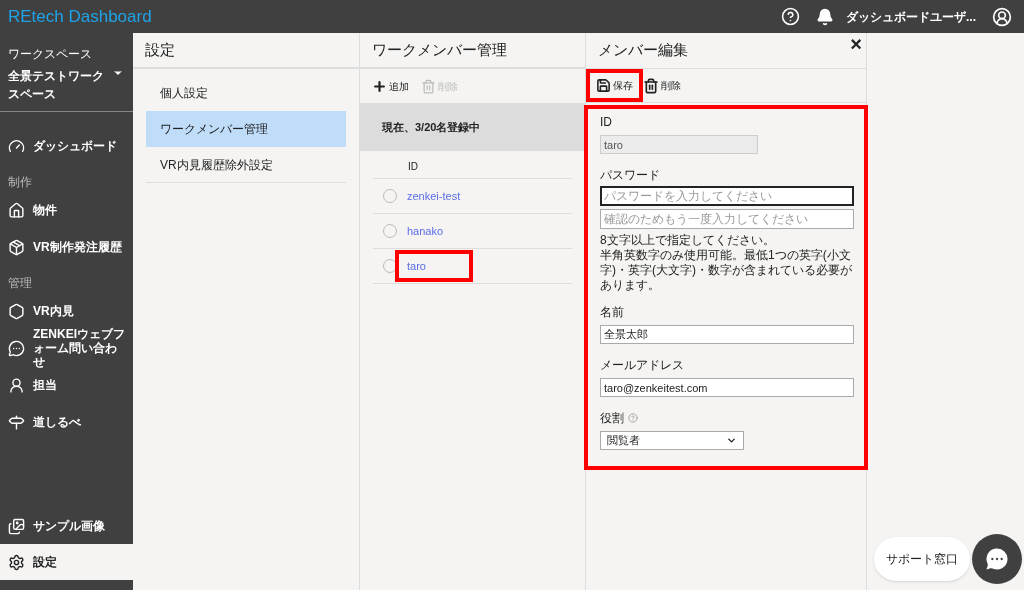 Image resolution: width=1024 pixels, height=590 pixels. What do you see at coordinates (603, 85) in the screenshot?
I see `save-icon` at bounding box center [603, 85].